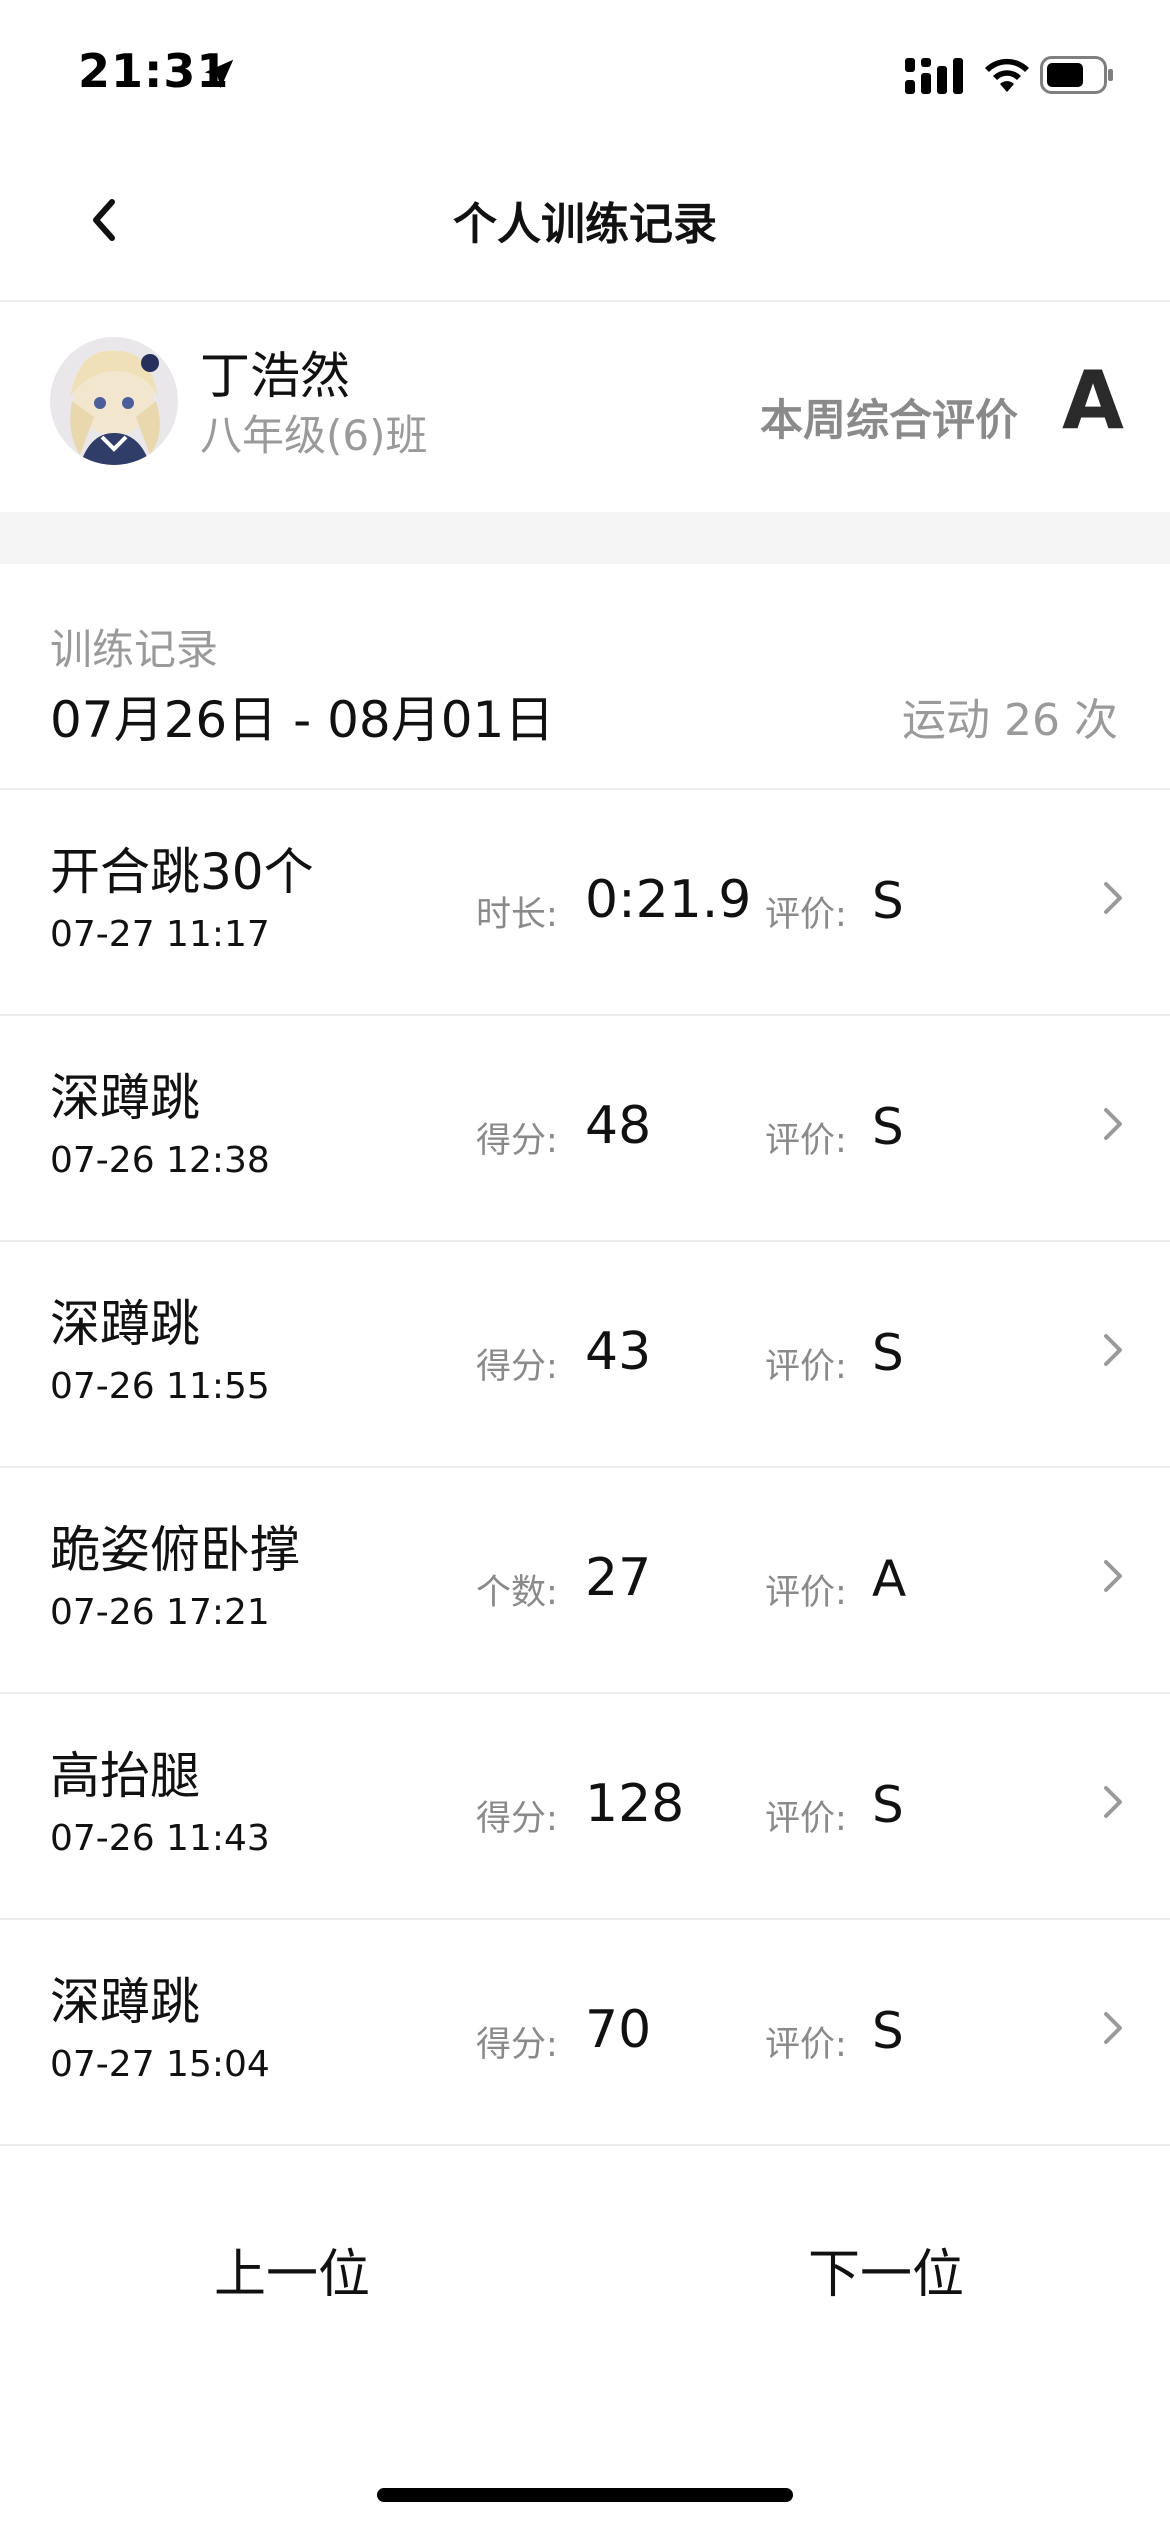 The width and height of the screenshot is (1170, 2532). What do you see at coordinates (1007, 75) in the screenshot?
I see `wifi-icon` at bounding box center [1007, 75].